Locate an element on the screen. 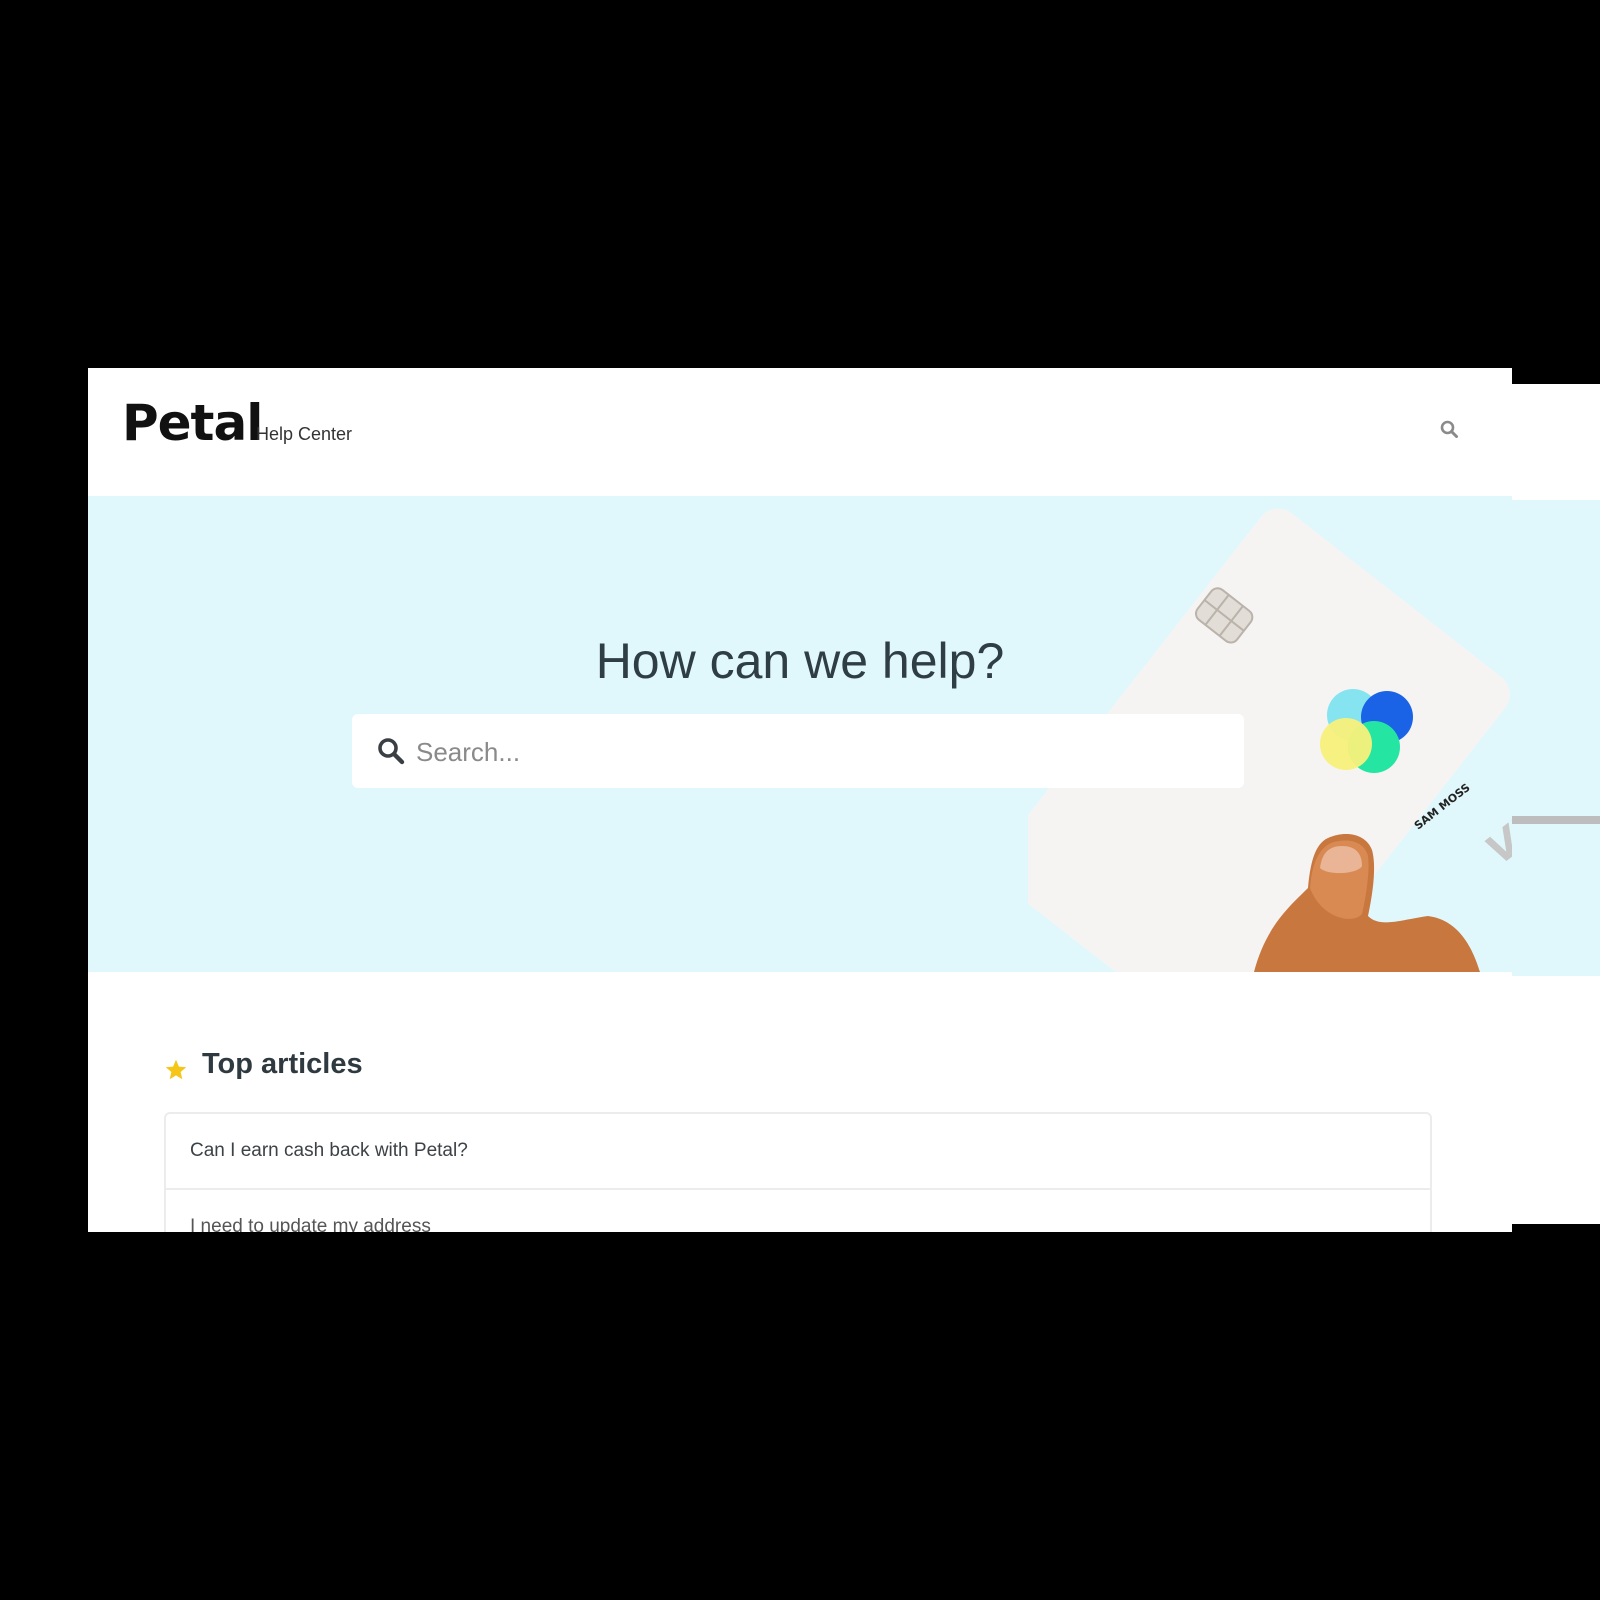  star-icon is located at coordinates (176, 1069).